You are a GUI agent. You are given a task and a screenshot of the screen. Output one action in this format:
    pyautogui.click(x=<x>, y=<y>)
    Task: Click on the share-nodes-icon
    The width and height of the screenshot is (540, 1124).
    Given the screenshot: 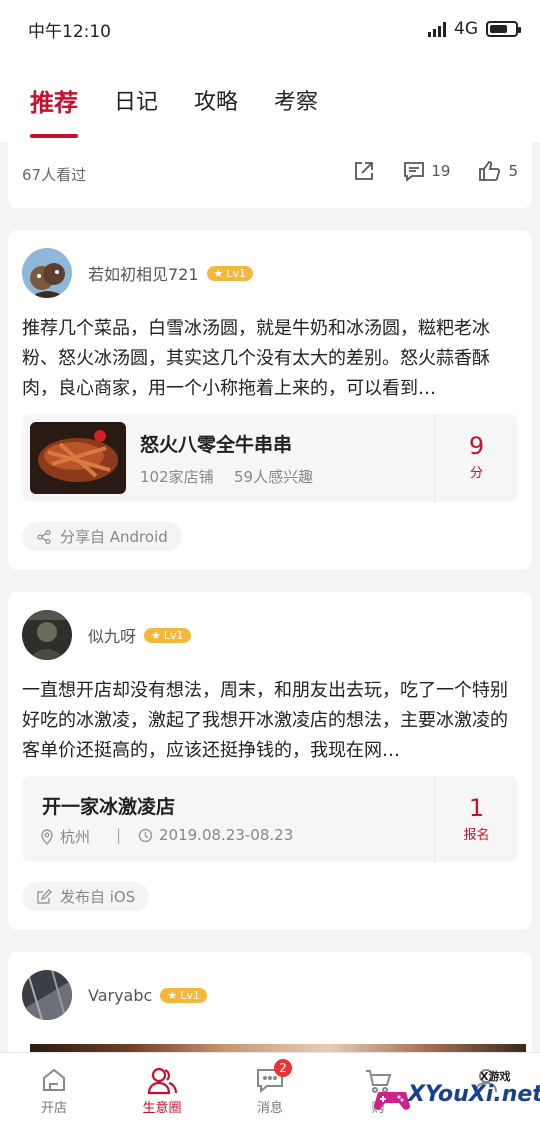 What is the action you would take?
    pyautogui.click(x=44, y=536)
    